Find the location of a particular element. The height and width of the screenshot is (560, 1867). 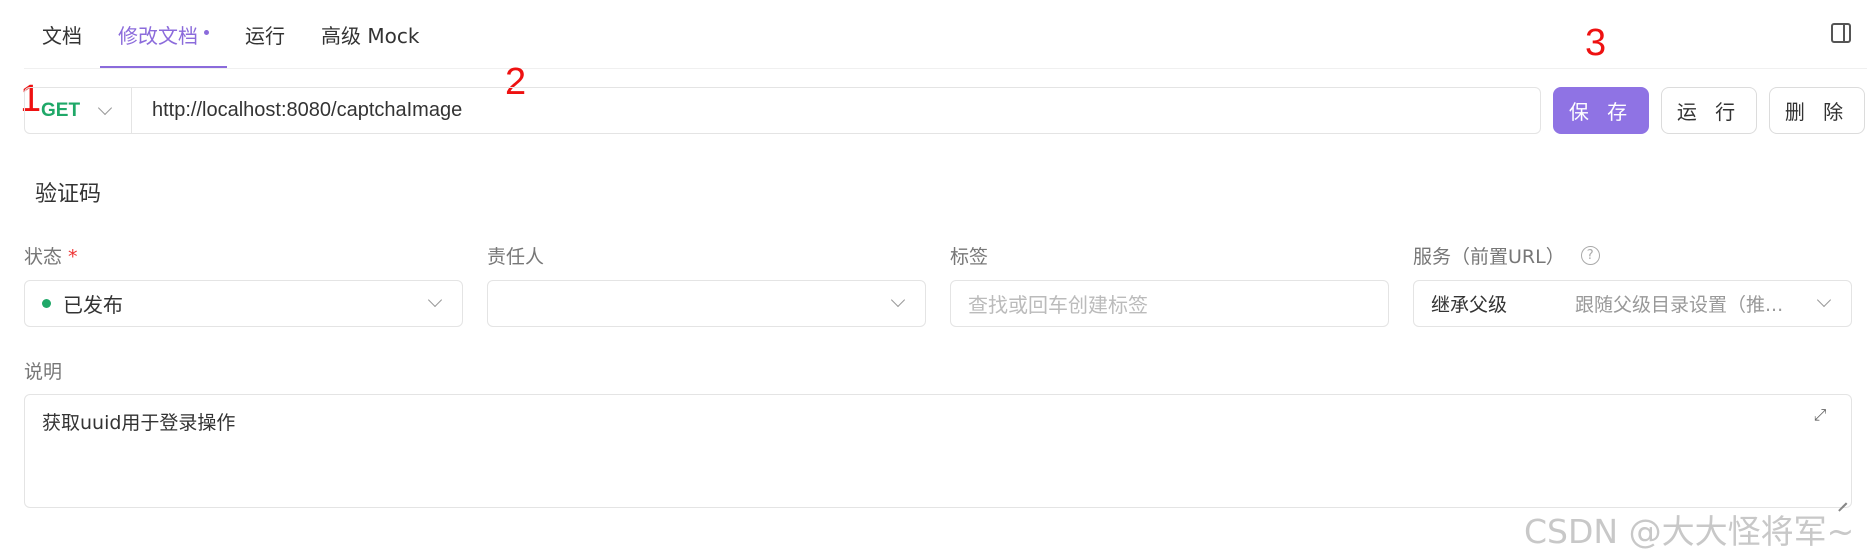

tab-bar: 文档 修改文档 运行 高级 Mock is located at coordinates (230, 34).